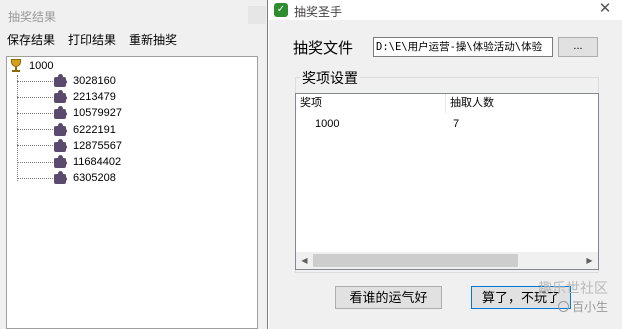 This screenshot has height=329, width=622. I want to click on tree-item-label: 12875567, so click(97, 145).